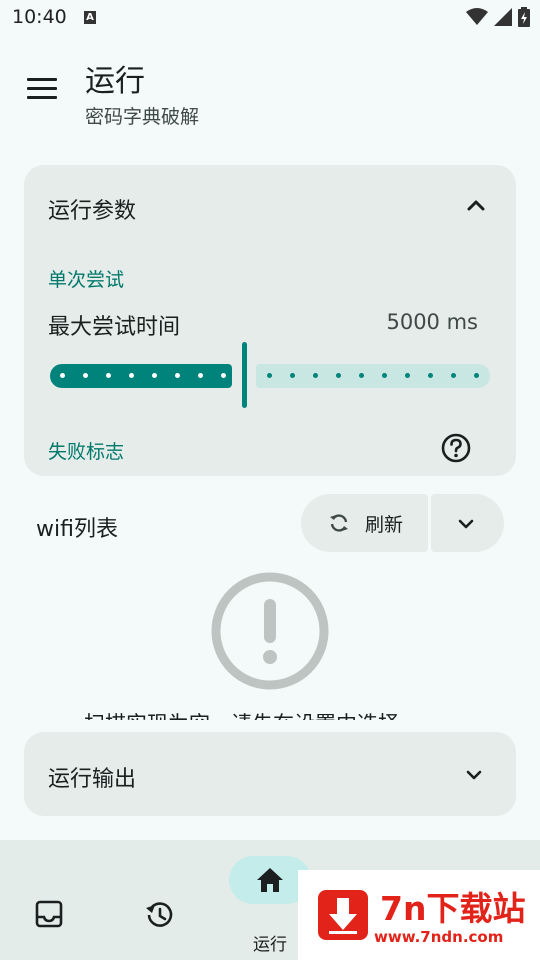  I want to click on download-logo-icon, so click(343, 915).